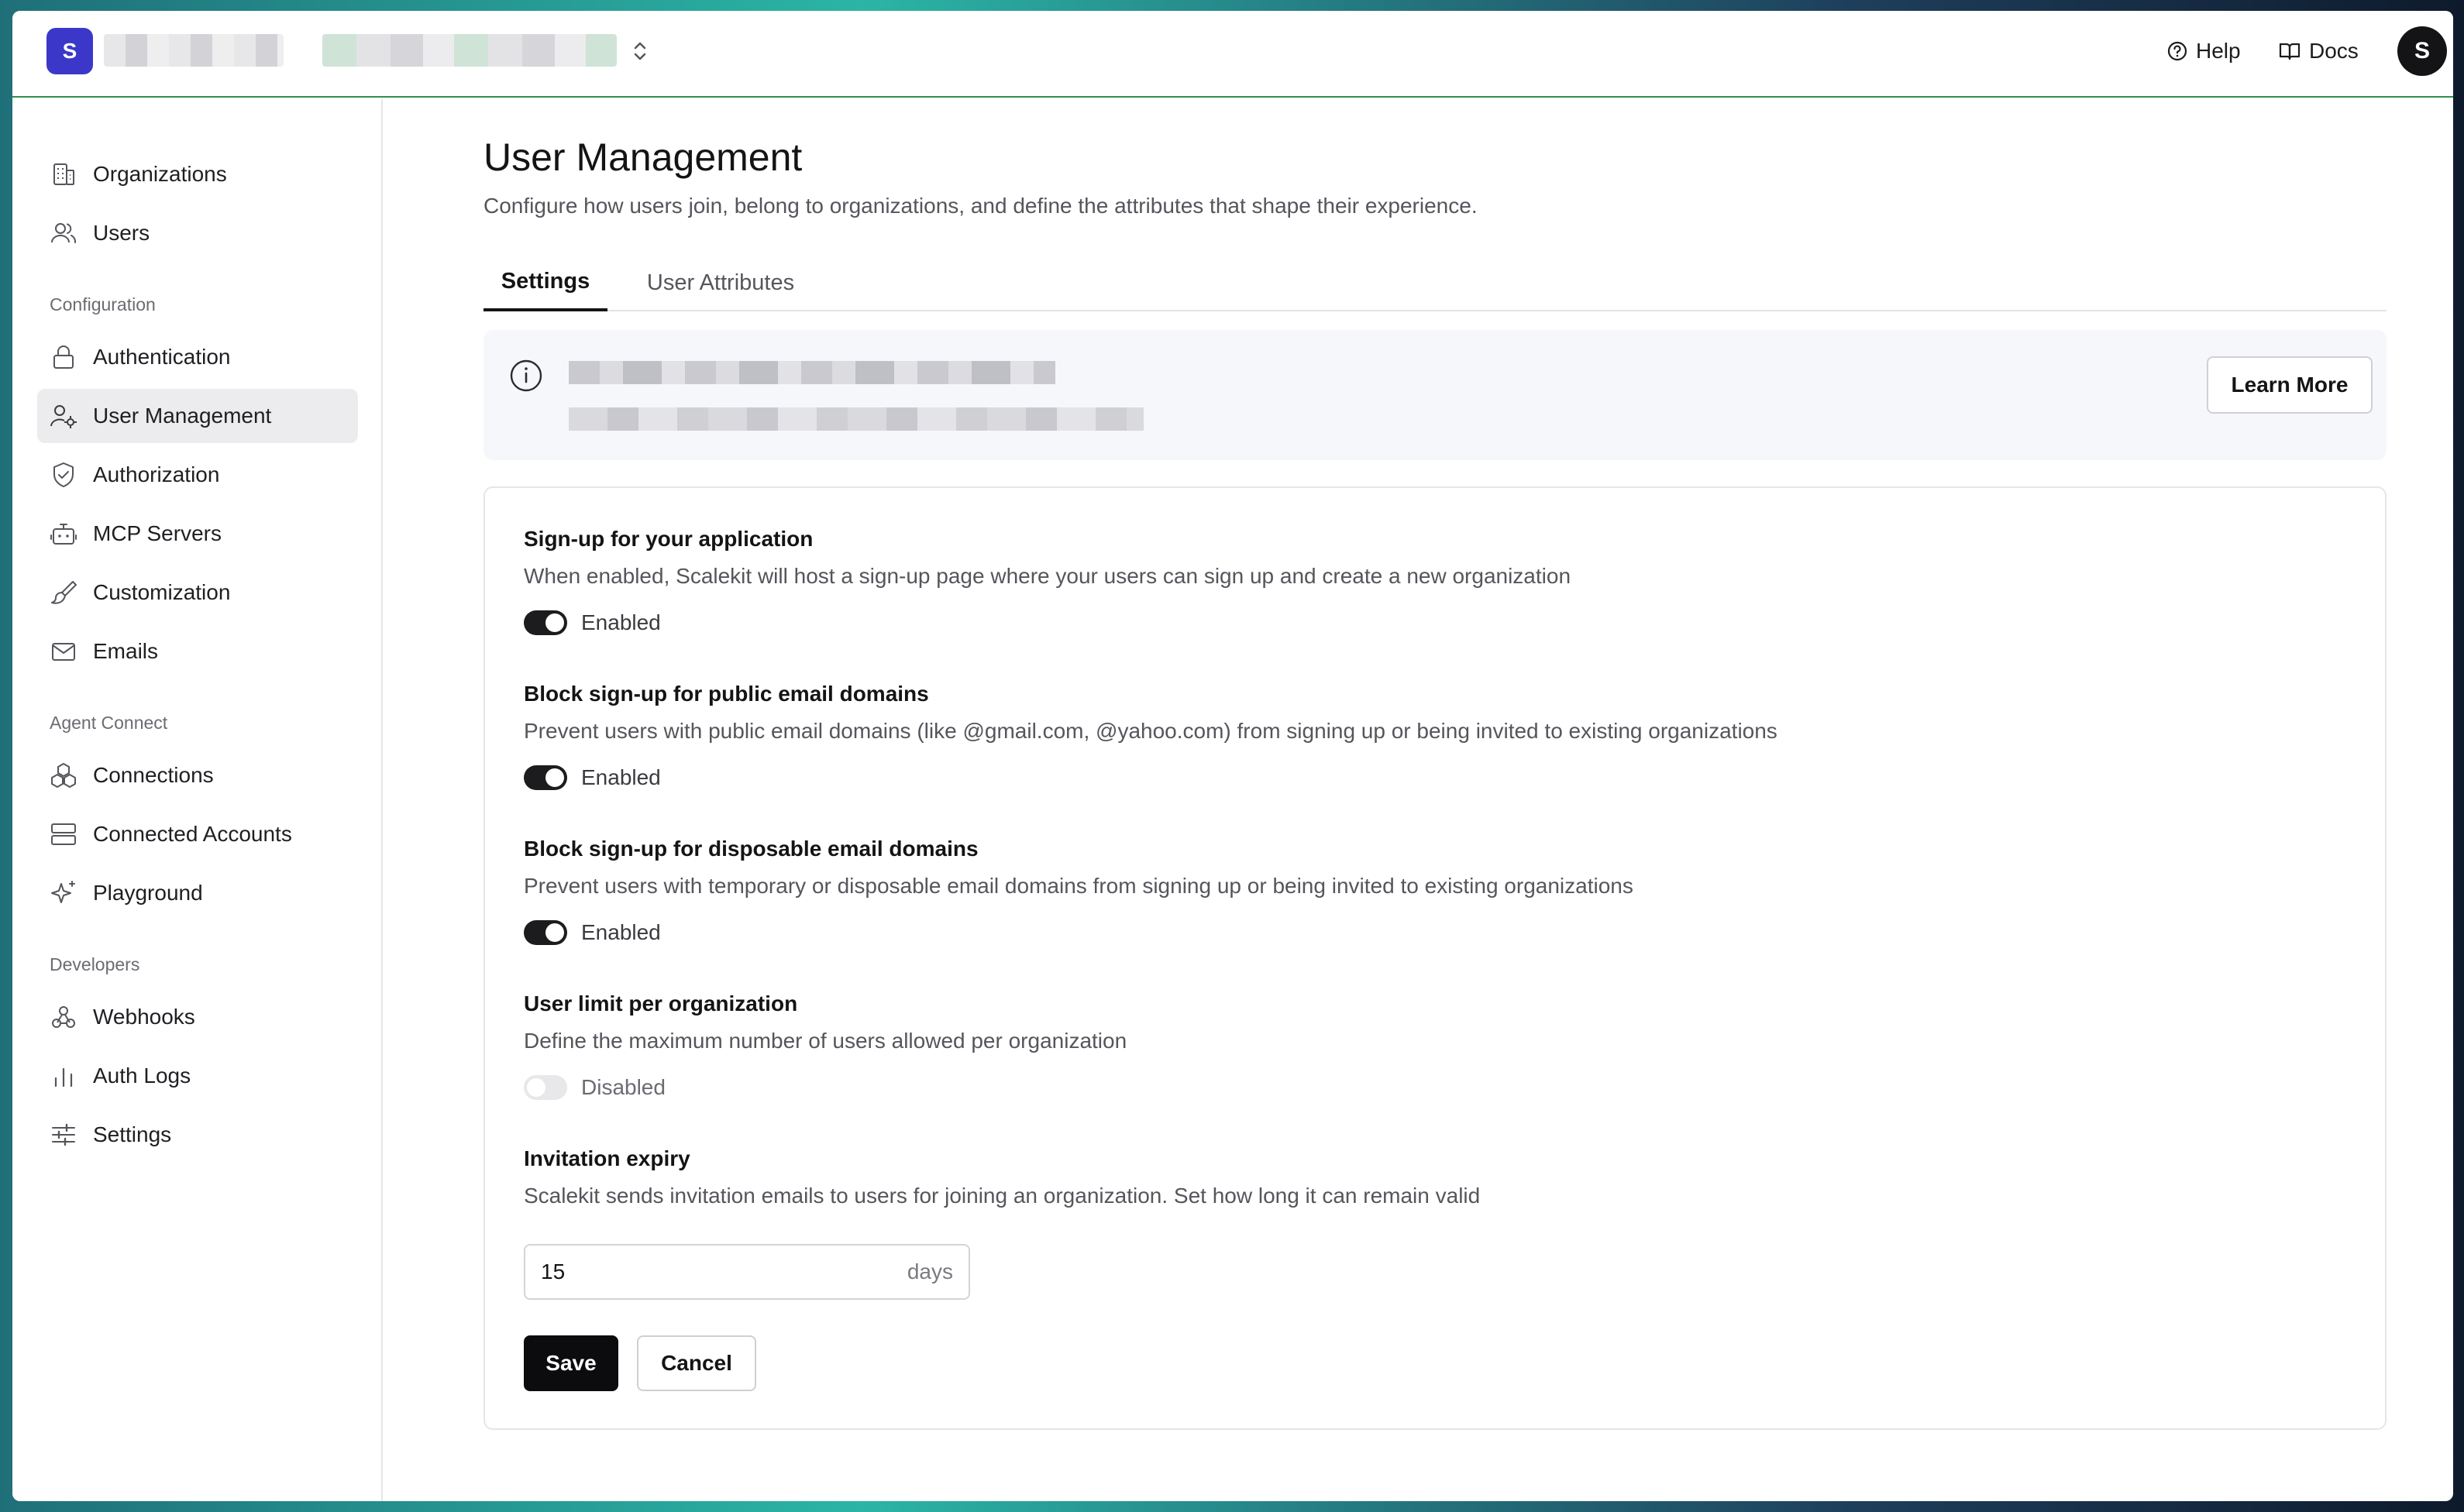  What do you see at coordinates (162, 592) in the screenshot?
I see `sidebar-item-label: Customization` at bounding box center [162, 592].